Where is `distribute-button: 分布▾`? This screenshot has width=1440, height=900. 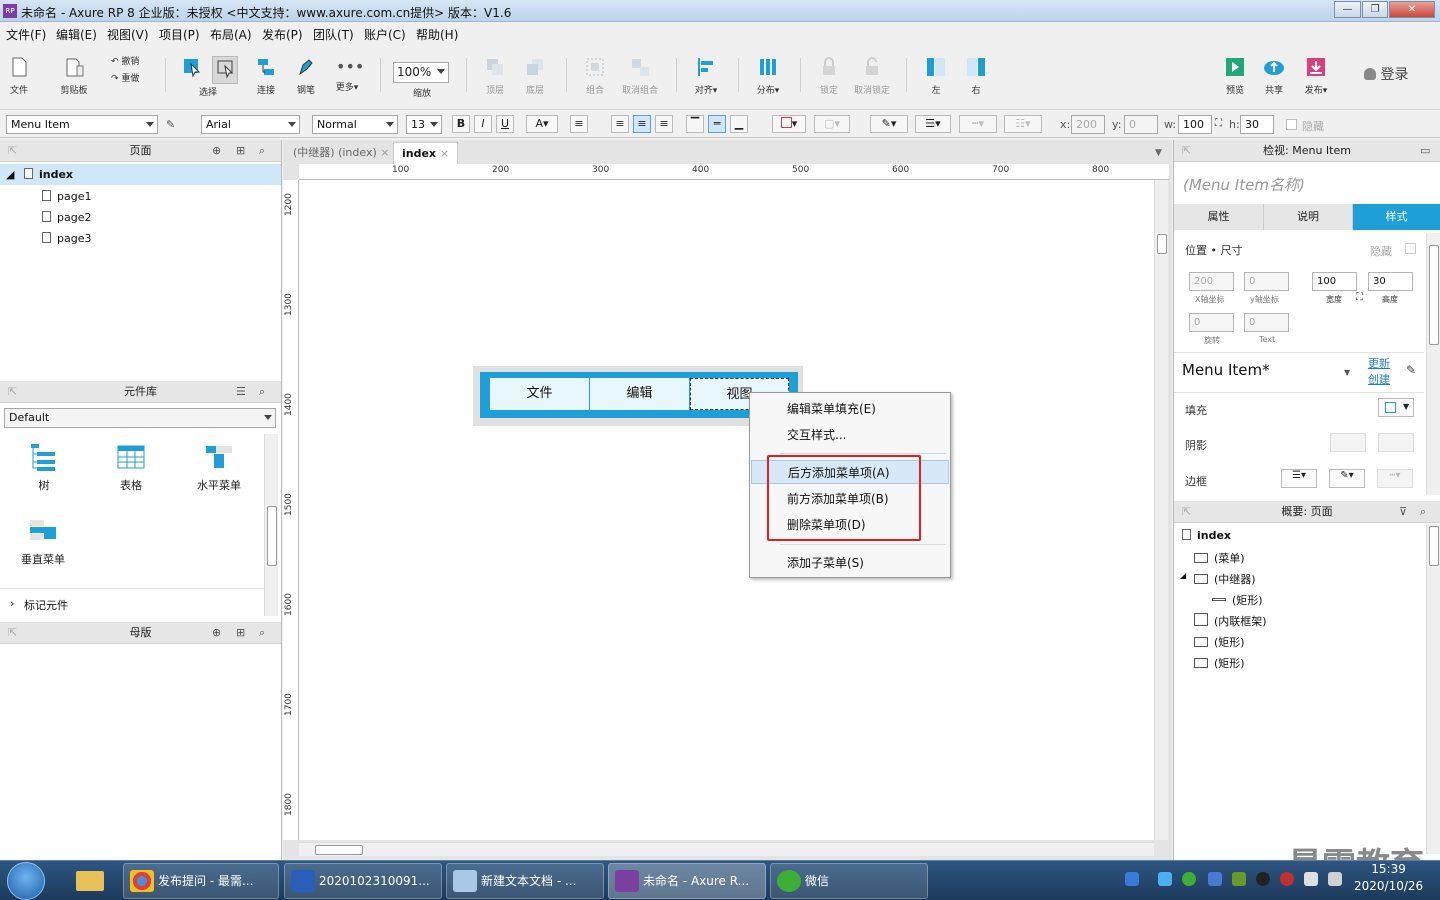
distribute-button: 分布▾ is located at coordinates (768, 76).